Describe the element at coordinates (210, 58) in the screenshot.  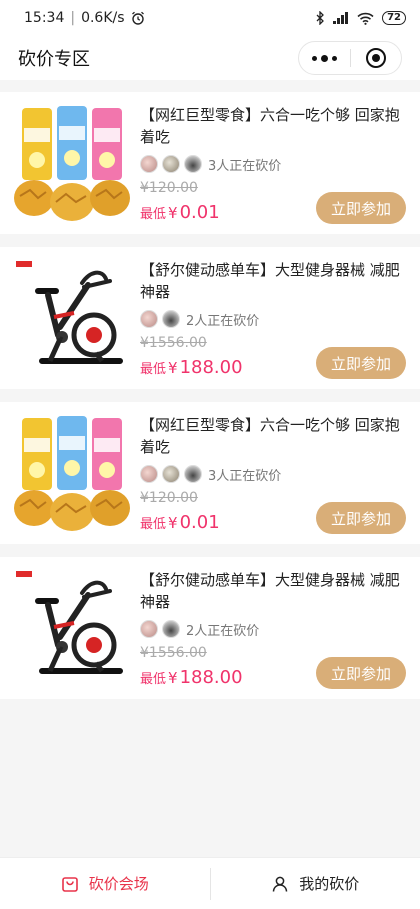
I see `nav-bar: 砍价专区` at that location.